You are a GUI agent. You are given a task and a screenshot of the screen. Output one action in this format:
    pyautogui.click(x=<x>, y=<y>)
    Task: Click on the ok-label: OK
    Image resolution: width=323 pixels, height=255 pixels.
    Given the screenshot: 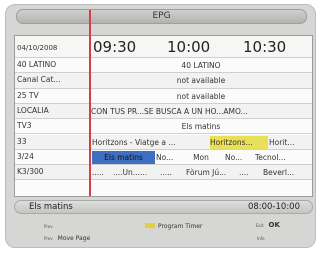 What is the action you would take?
    pyautogui.click(x=274, y=225)
    